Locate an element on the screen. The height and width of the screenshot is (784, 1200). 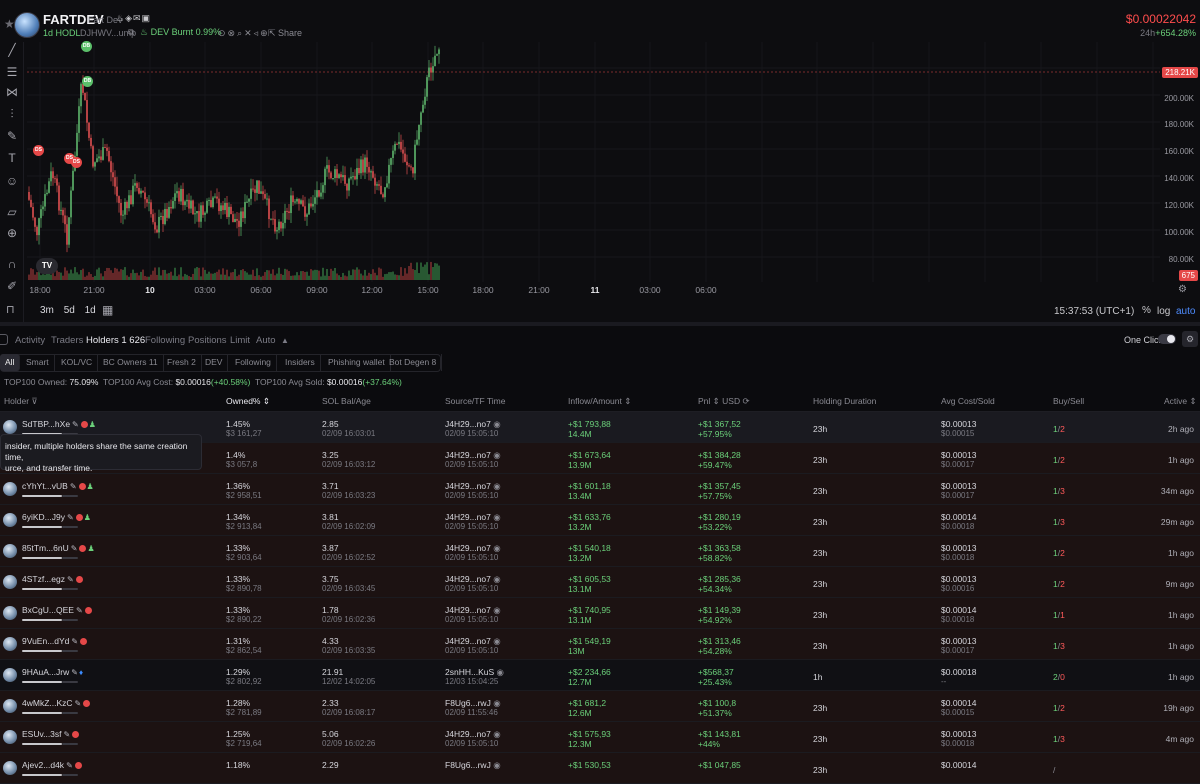
holder-address: 4wMkZ...KzC is located at coordinates (47, 703).